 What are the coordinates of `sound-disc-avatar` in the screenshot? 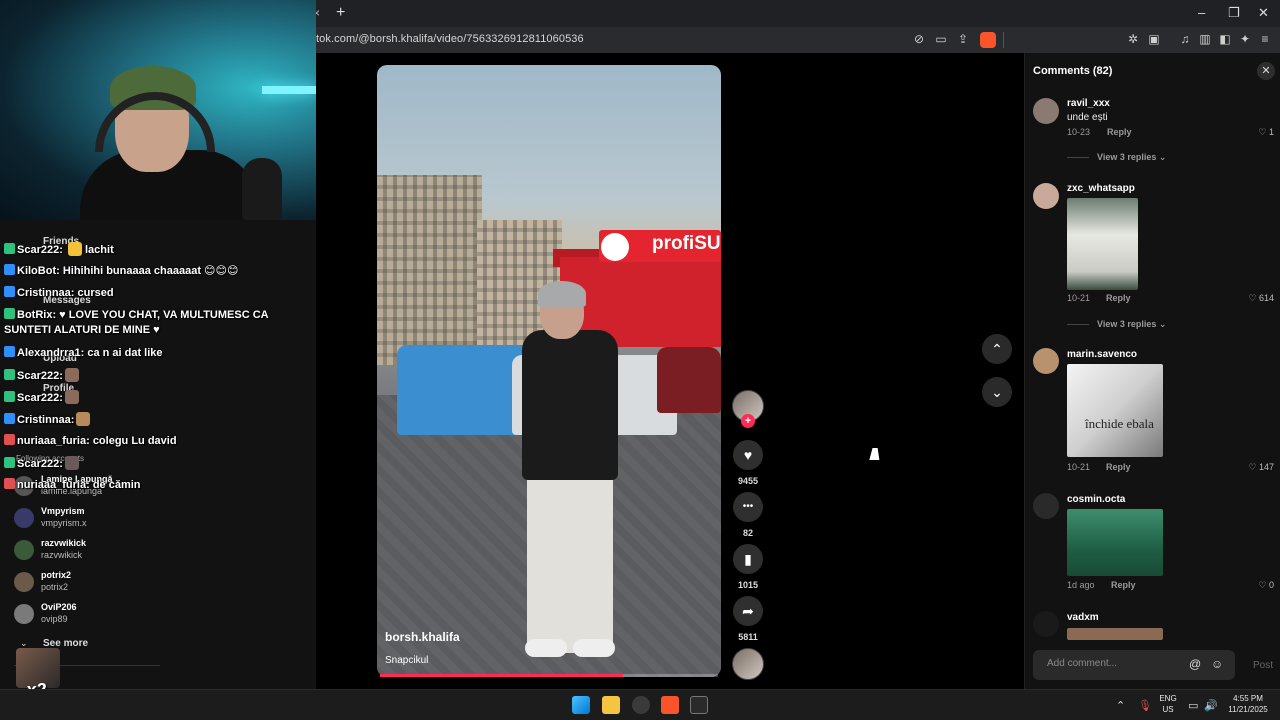 It's located at (748, 664).